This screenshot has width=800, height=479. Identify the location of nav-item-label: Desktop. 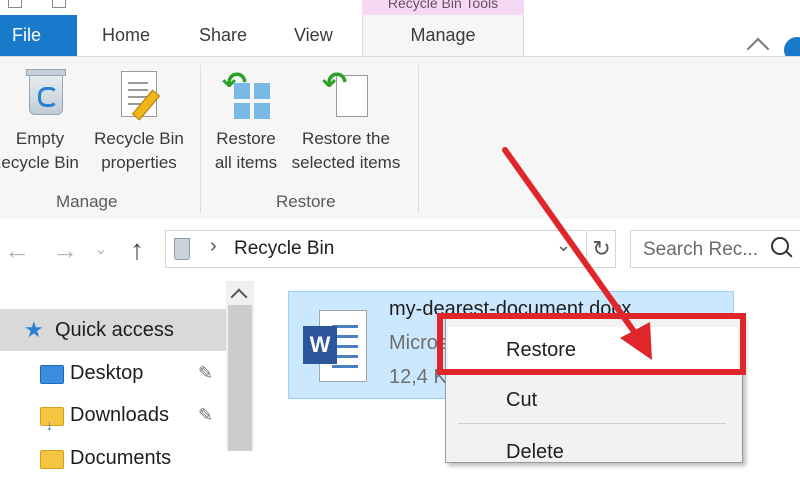
(107, 373).